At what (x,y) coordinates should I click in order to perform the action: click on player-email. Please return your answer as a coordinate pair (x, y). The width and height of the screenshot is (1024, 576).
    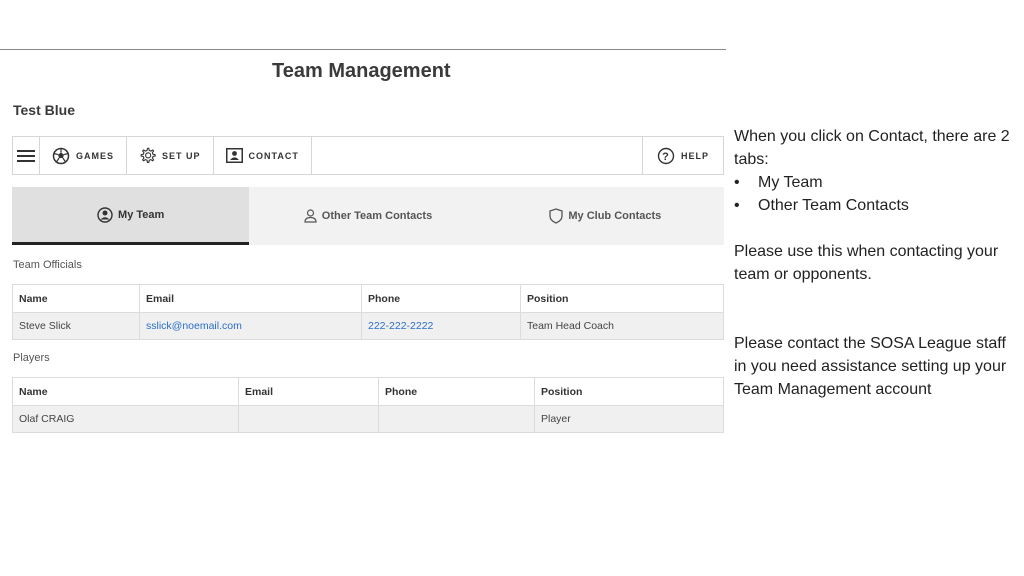
    Looking at the image, I should click on (308, 419).